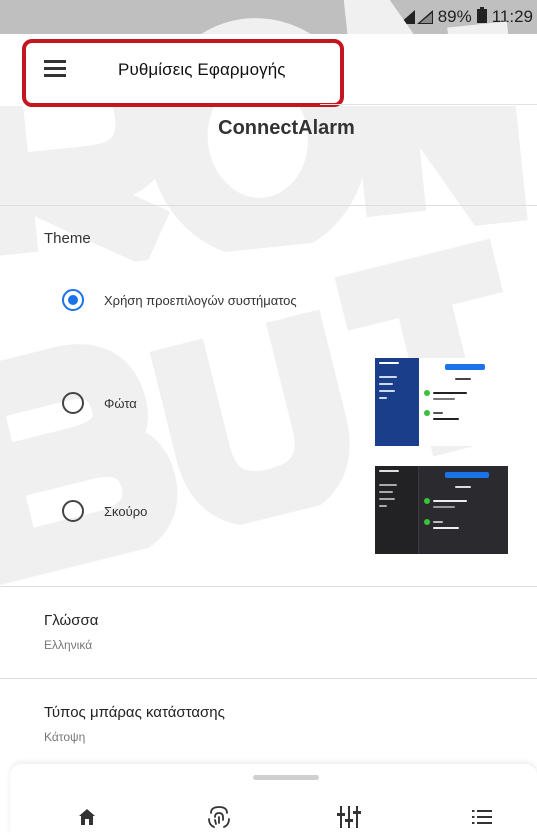 The image size is (537, 835). What do you see at coordinates (87, 817) in the screenshot?
I see `home-icon` at bounding box center [87, 817].